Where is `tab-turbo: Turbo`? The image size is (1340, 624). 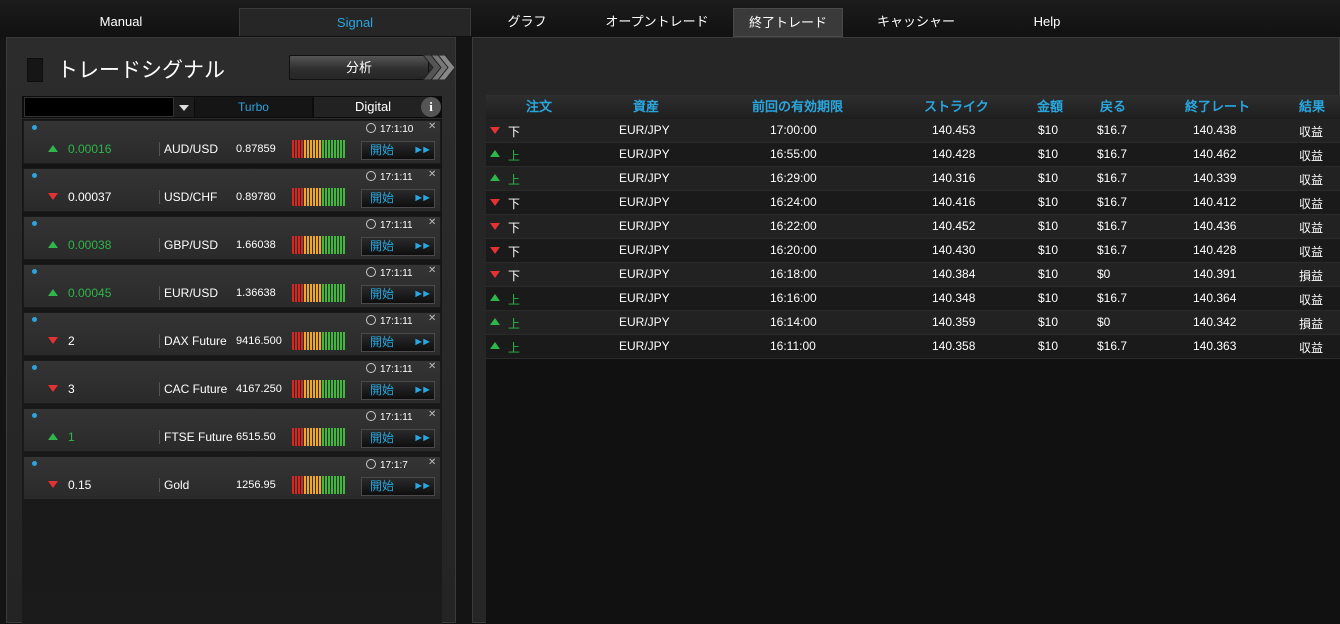
tab-turbo: Turbo is located at coordinates (253, 107).